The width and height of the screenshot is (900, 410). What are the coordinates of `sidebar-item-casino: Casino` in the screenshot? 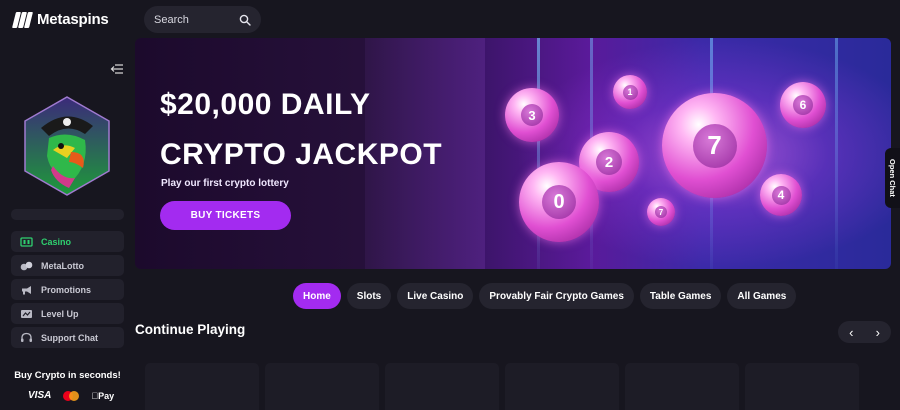 It's located at (67, 241).